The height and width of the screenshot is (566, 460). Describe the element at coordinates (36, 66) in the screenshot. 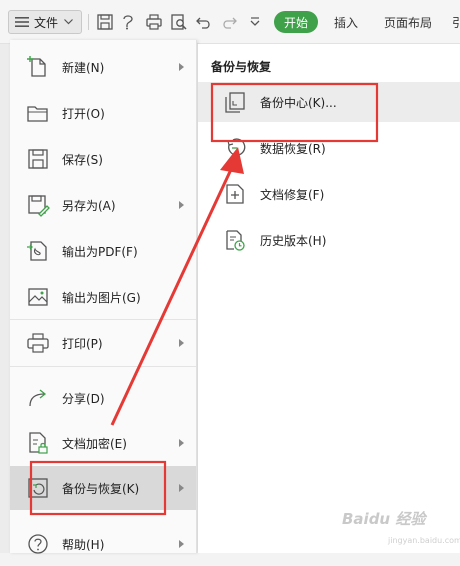

I see `new-doc-icon` at that location.